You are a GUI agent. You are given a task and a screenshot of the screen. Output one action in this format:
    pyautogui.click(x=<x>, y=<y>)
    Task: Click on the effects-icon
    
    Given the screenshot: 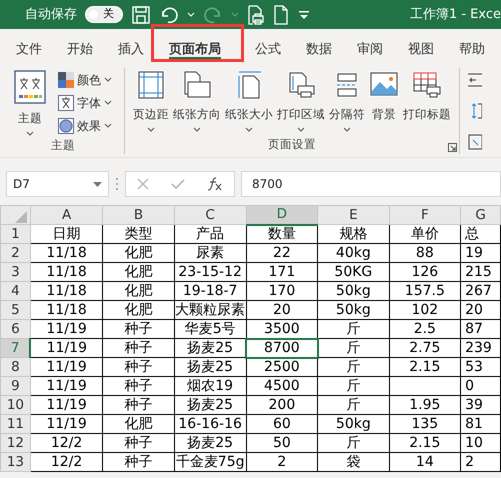 What is the action you would take?
    pyautogui.click(x=66, y=126)
    